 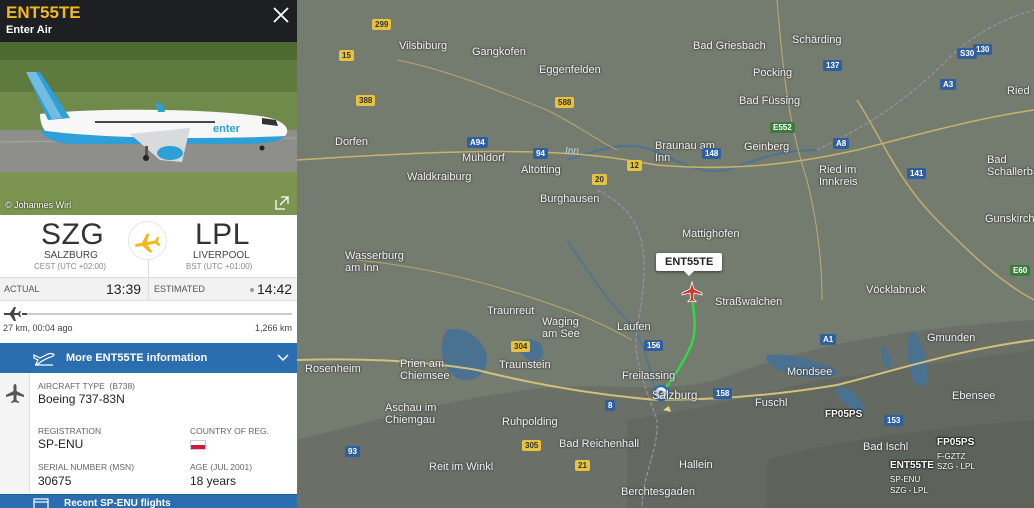 I want to click on selected-flight-tag: ENT55TE, so click(x=689, y=264).